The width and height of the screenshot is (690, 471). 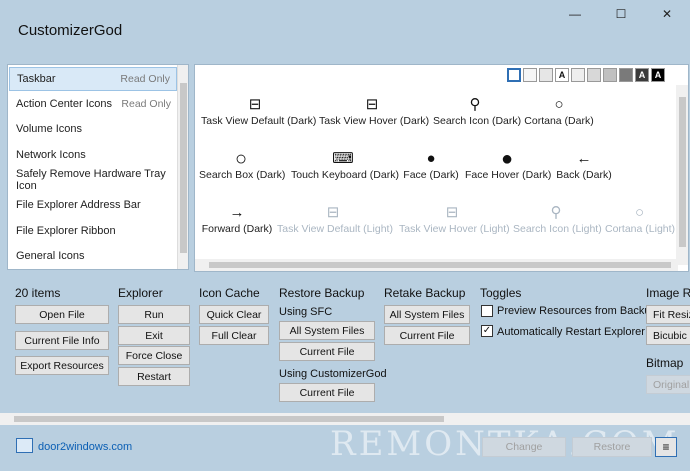 What do you see at coordinates (66, 231) in the screenshot?
I see `list-item-label: File Explorer Ribbon` at bounding box center [66, 231].